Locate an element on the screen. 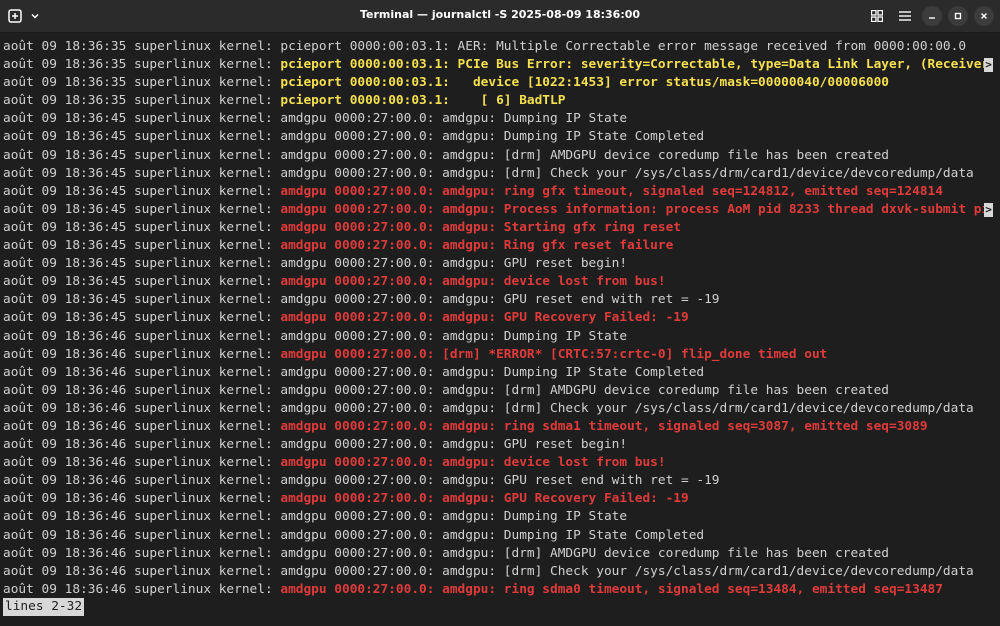 This screenshot has width=1000, height=626. plus-square-icon is located at coordinates (15, 16).